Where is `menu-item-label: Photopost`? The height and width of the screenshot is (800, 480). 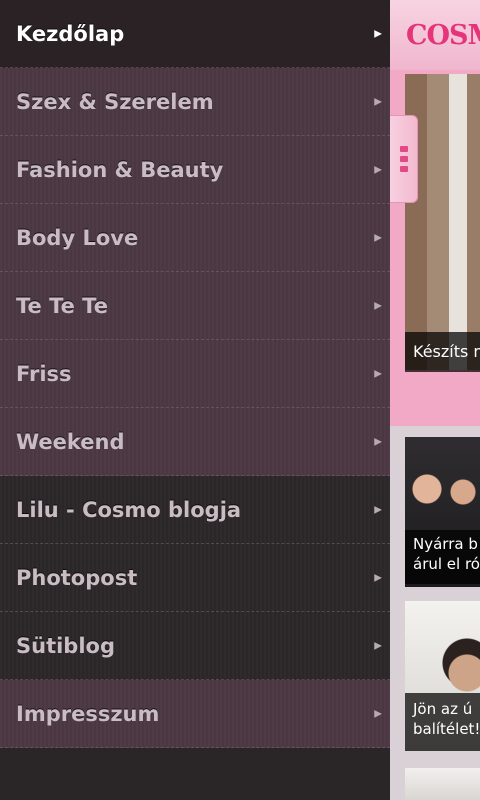 menu-item-label: Photopost is located at coordinates (77, 577).